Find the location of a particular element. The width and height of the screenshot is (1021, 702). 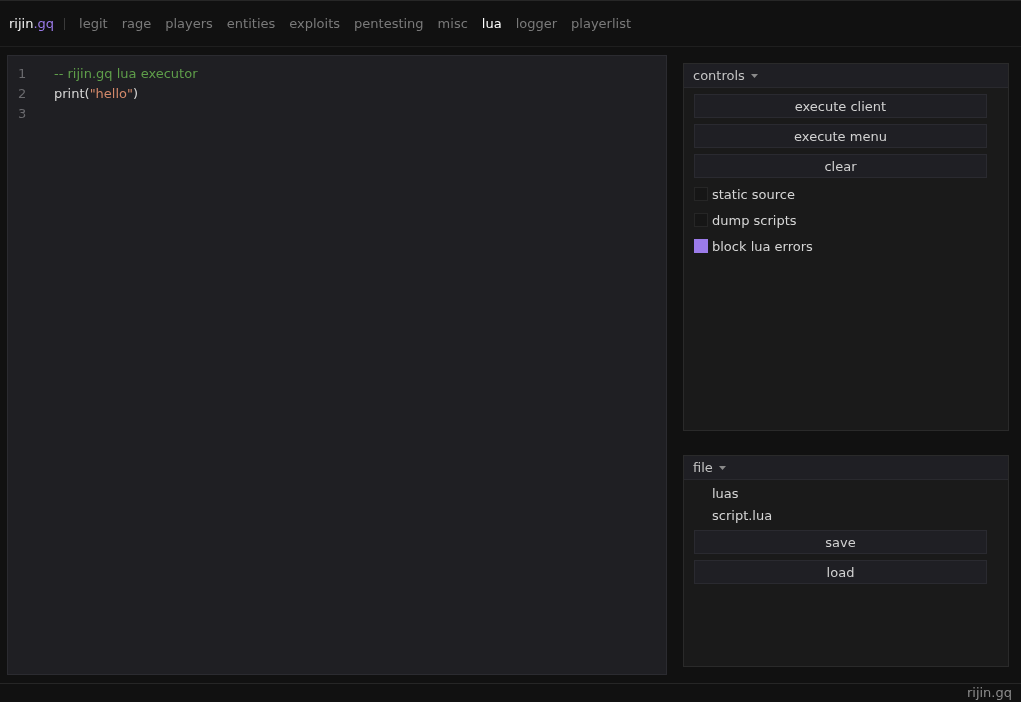

action-button: load is located at coordinates (840, 572).